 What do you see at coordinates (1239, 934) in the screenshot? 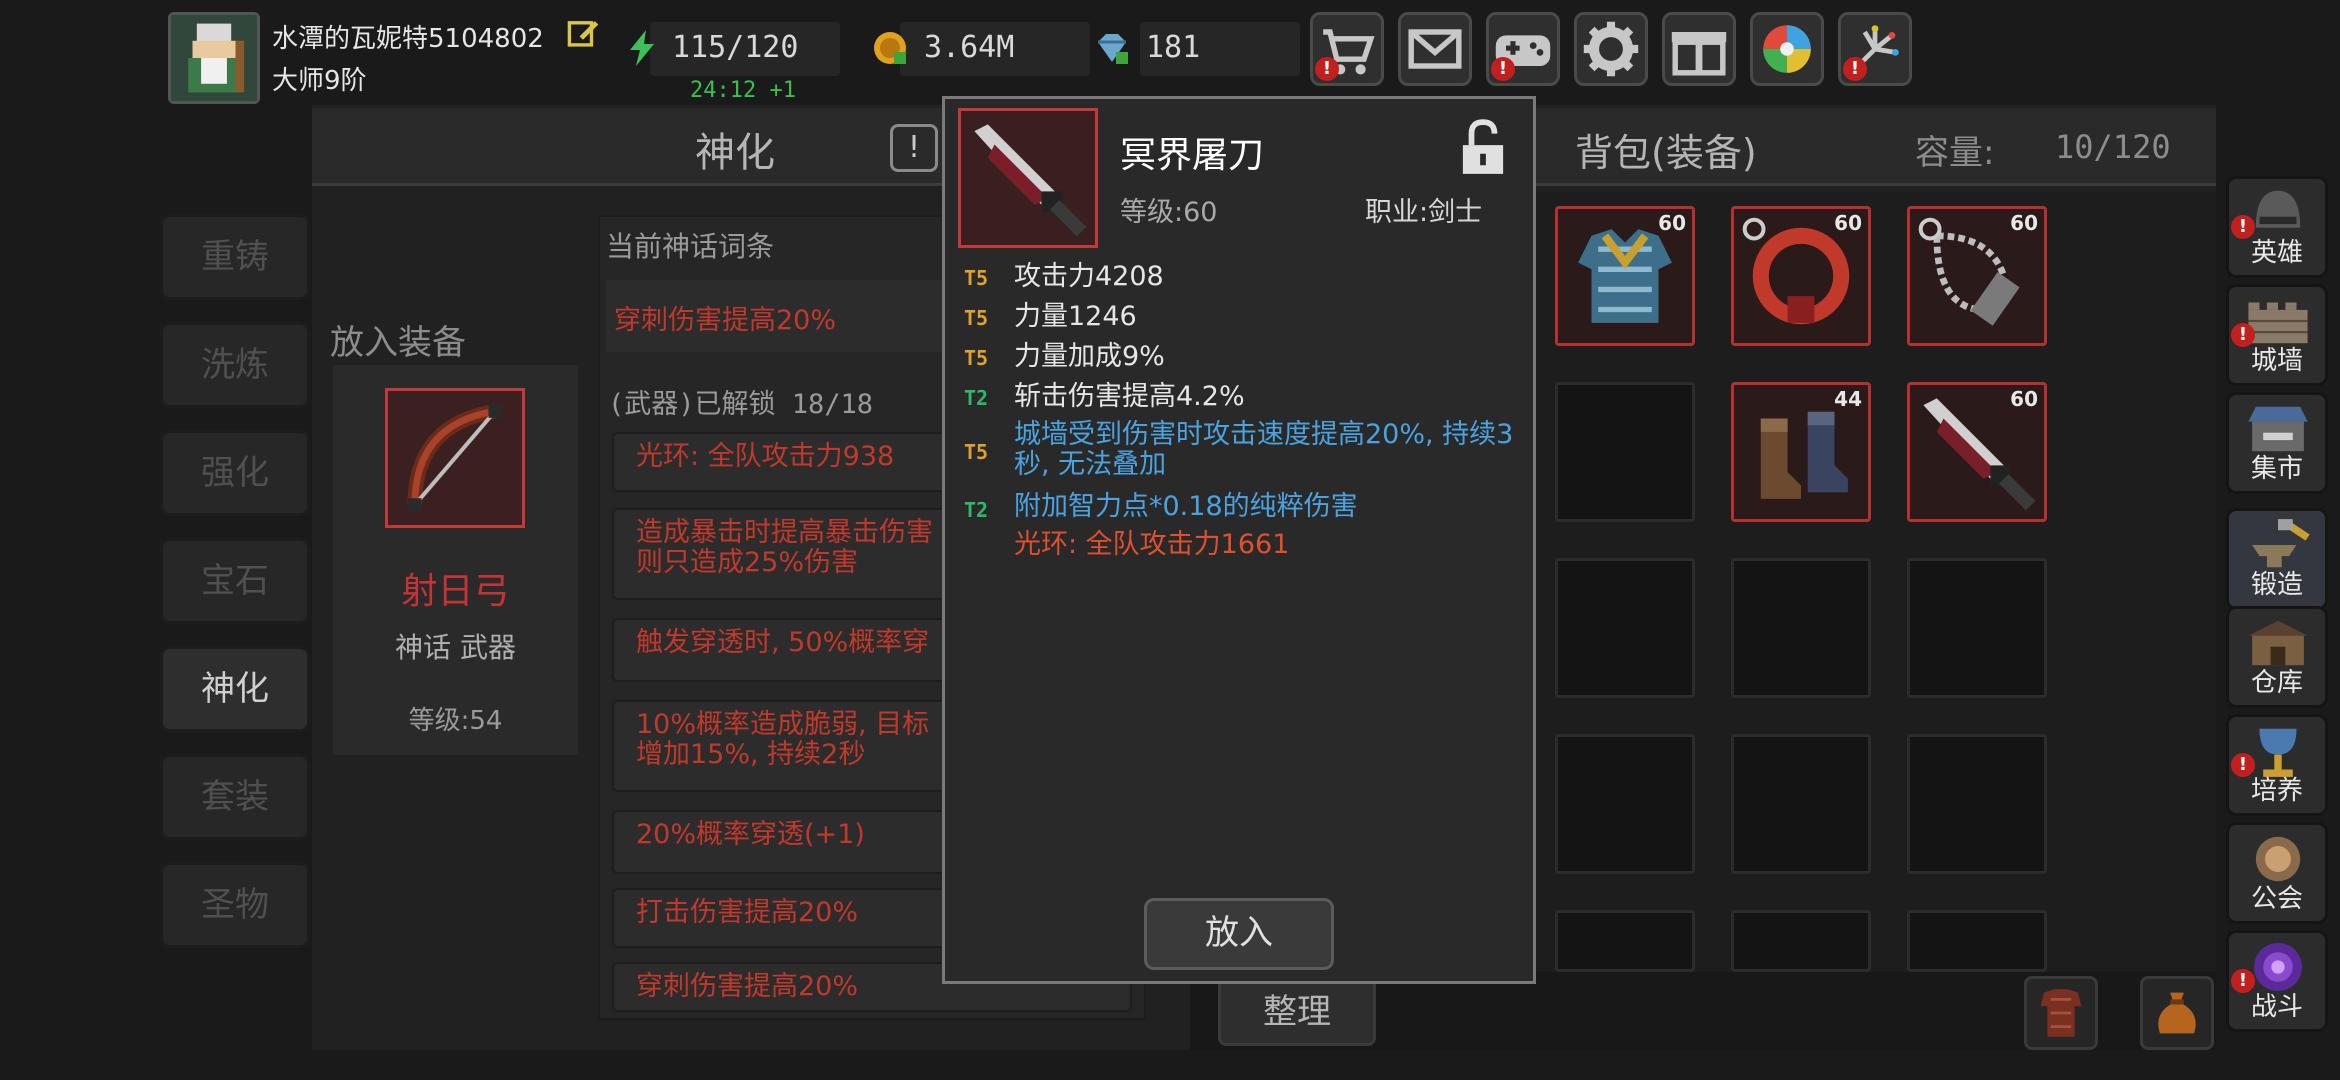
I see `put-in-button: 放入` at bounding box center [1239, 934].